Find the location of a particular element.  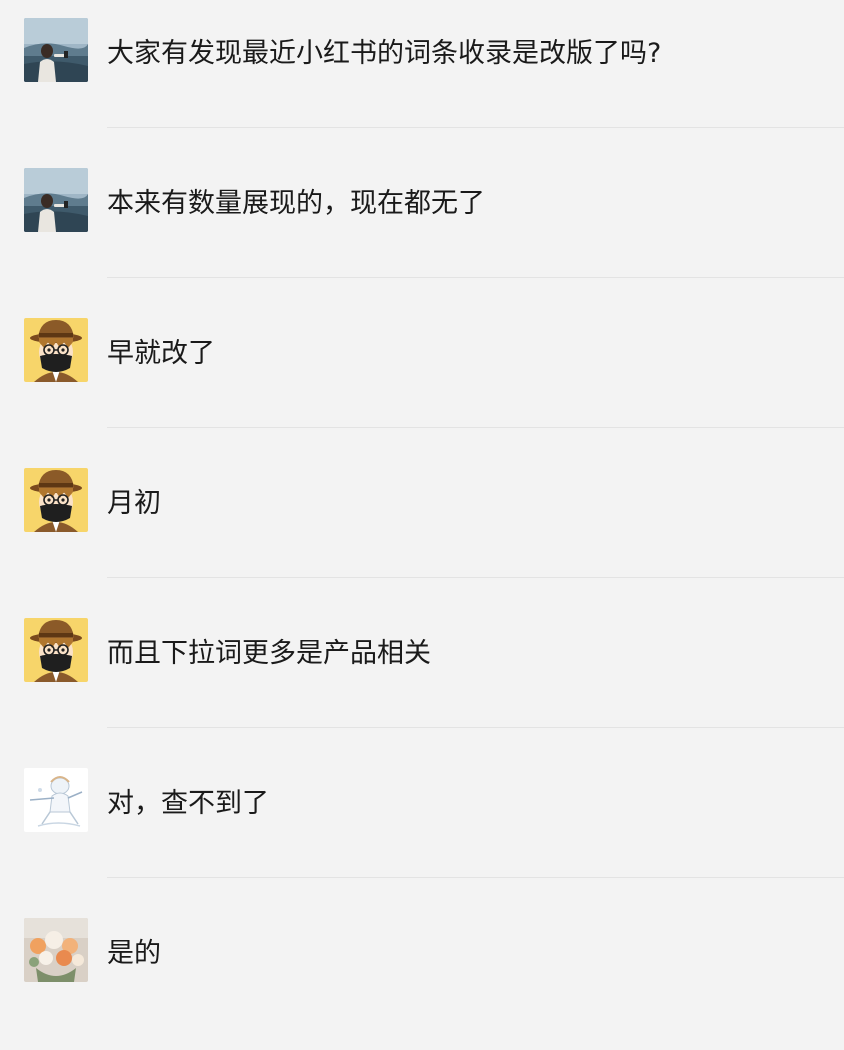

message-text: 早就改了 is located at coordinates (161, 354).